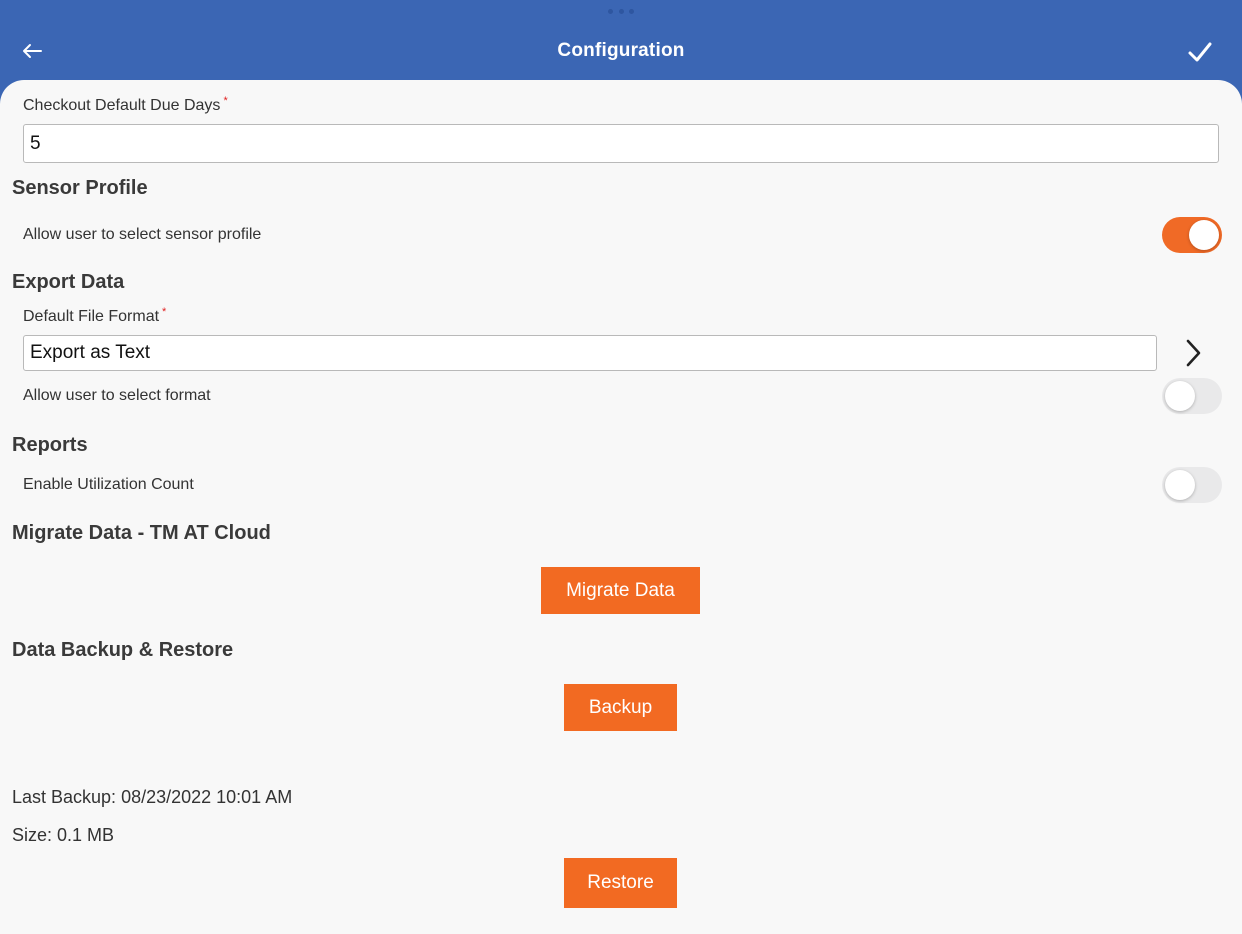 This screenshot has height=934, width=1242. I want to click on allow-sensor-profile-toggle, so click(1192, 235).